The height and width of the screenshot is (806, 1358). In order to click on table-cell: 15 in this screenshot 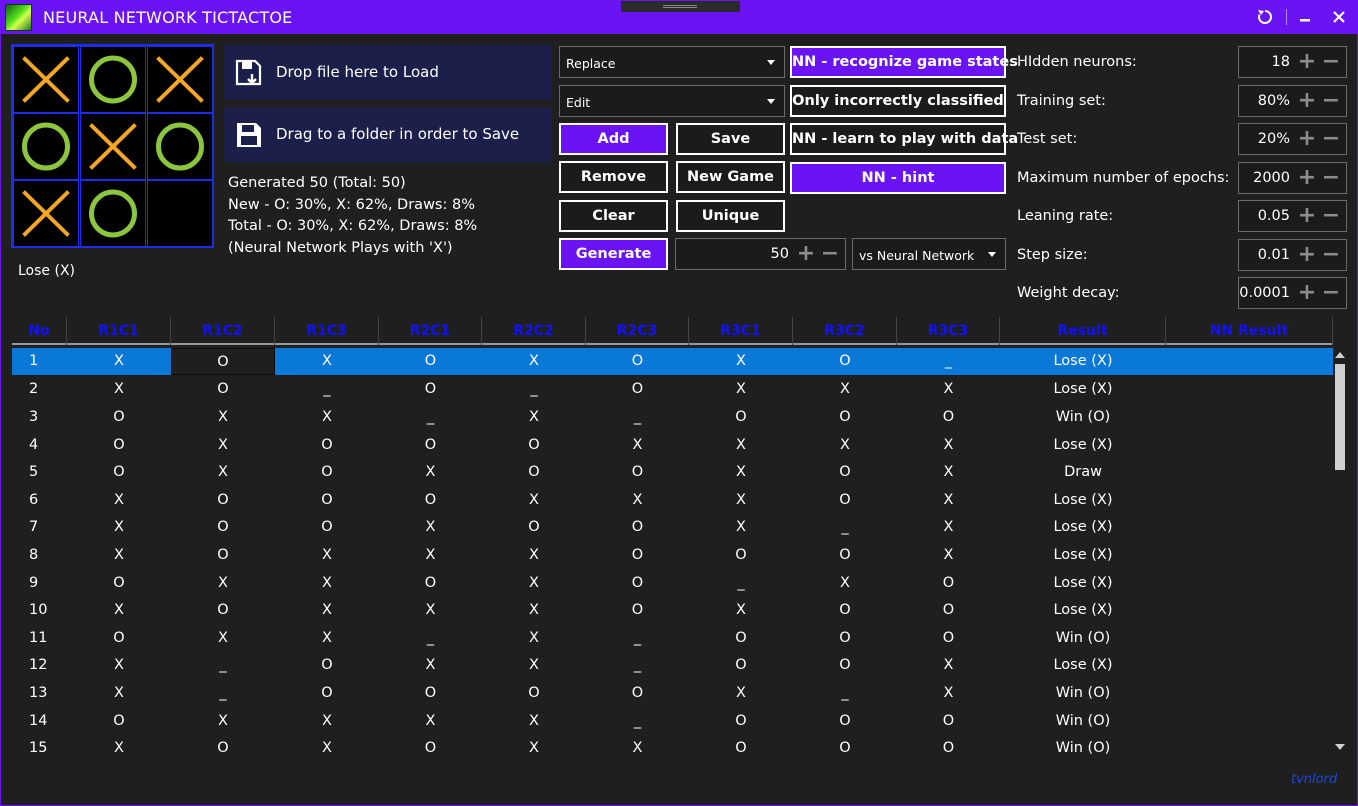, I will do `click(39, 748)`.